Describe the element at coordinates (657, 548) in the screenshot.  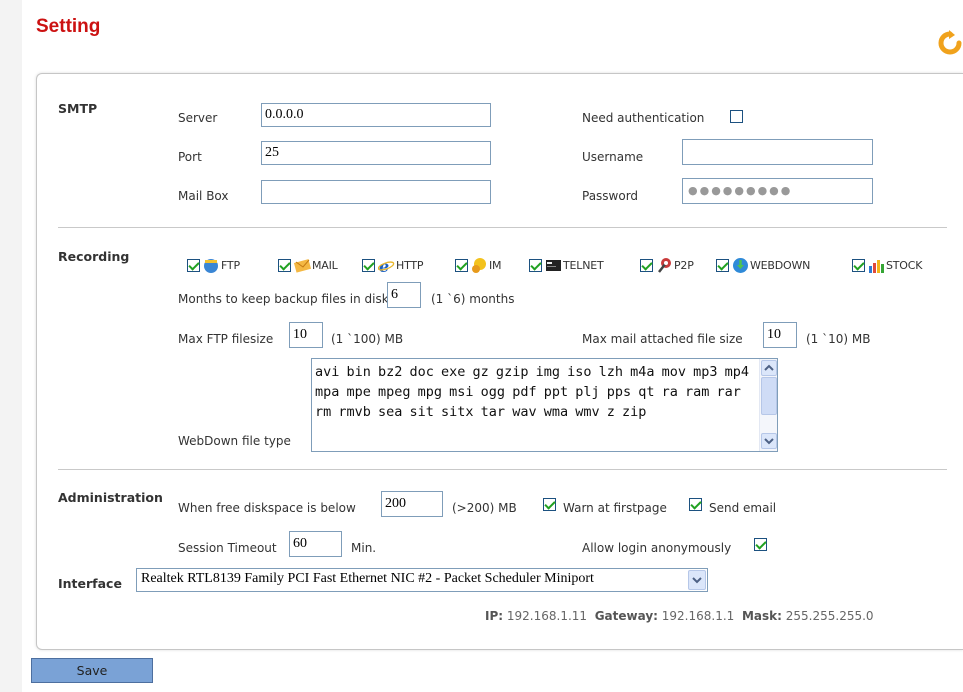
I see `allow-anonymous-label: Allow login anonymously` at that location.